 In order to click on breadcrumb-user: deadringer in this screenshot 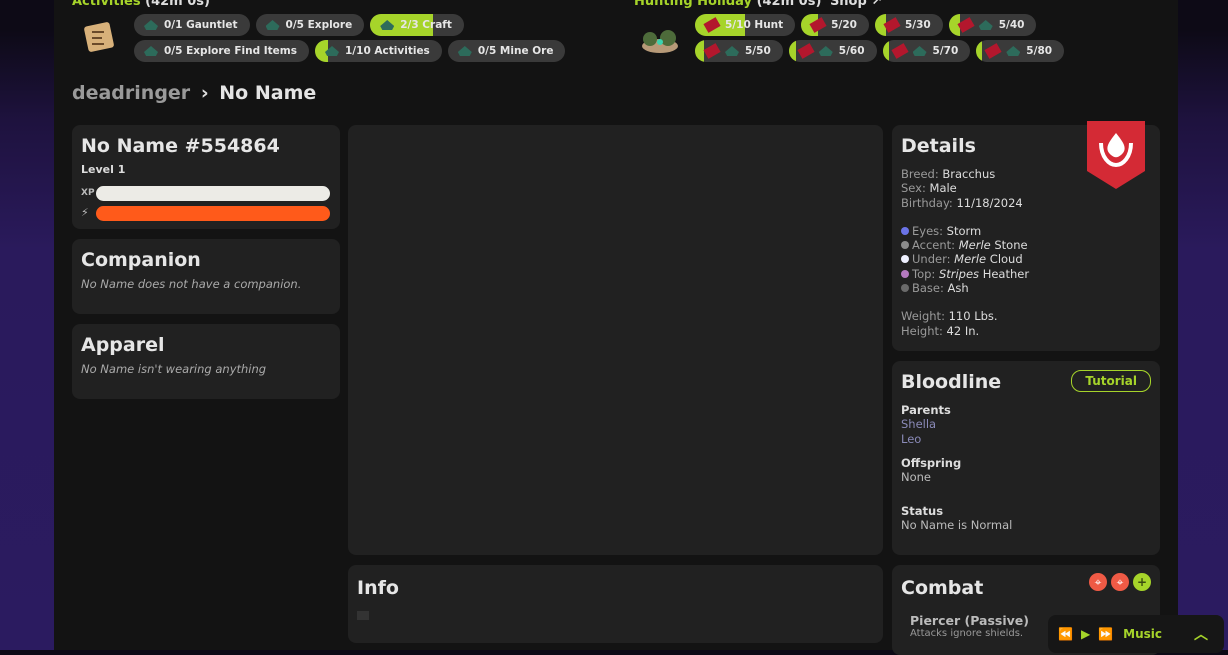, I will do `click(131, 93)`.